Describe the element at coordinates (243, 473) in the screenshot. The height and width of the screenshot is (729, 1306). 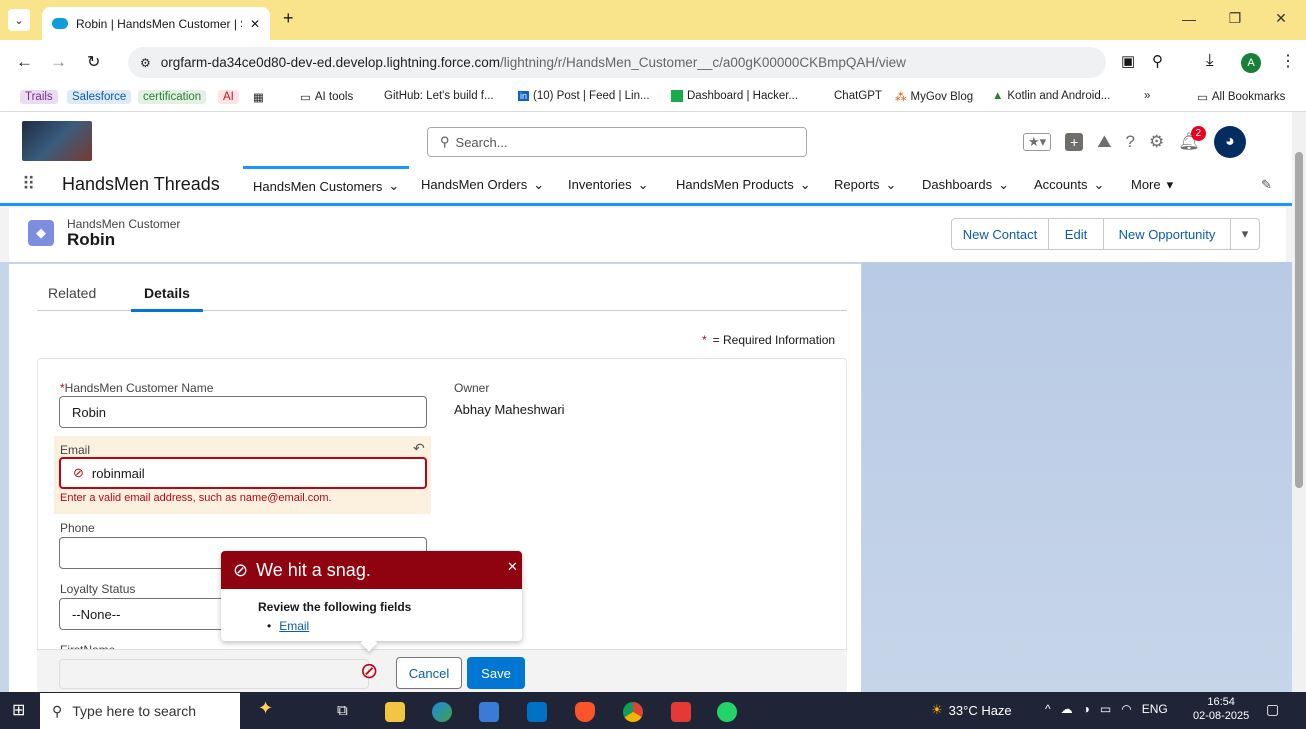
I see `email-input: ⊘ robinmail` at that location.